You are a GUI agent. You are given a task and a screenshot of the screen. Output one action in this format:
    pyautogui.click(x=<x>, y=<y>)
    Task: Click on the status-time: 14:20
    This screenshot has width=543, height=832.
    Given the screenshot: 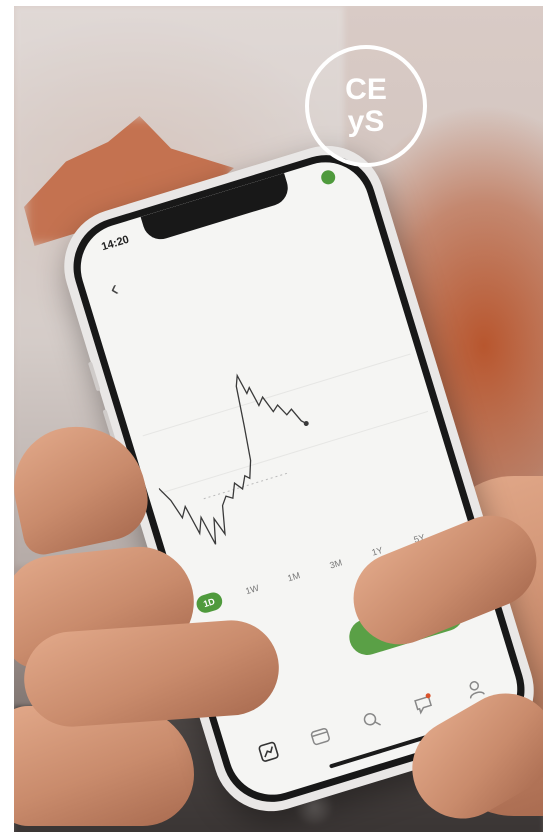 What is the action you would take?
    pyautogui.click(x=115, y=243)
    